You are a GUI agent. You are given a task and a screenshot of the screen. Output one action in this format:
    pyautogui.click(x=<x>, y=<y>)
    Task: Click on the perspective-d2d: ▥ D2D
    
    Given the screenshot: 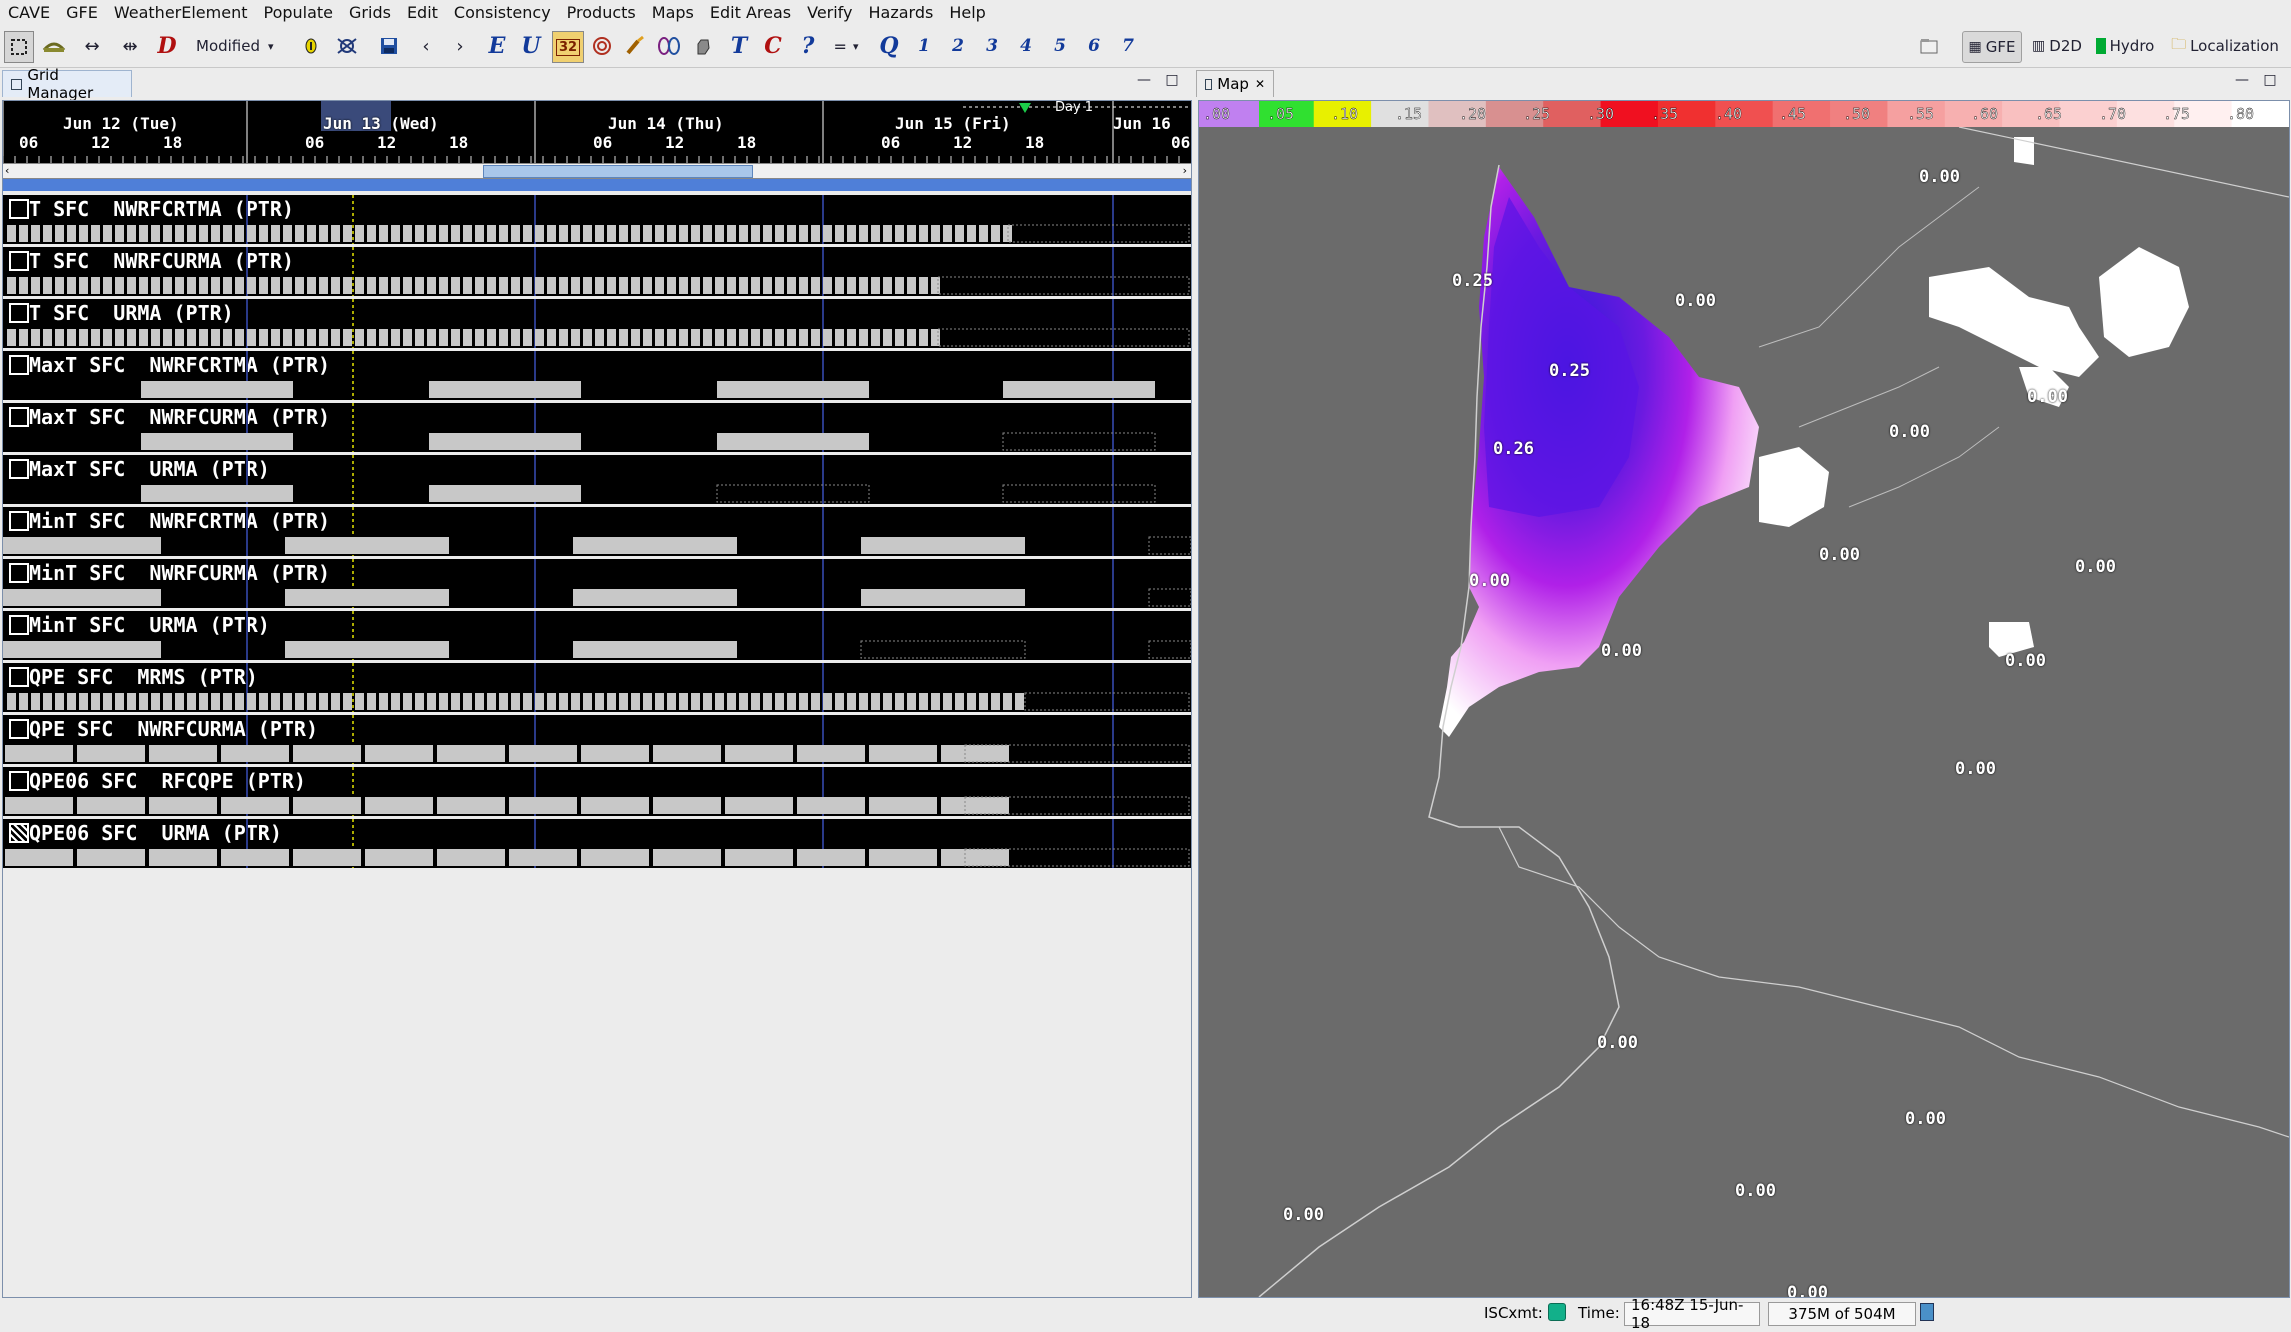 What is the action you would take?
    pyautogui.click(x=2057, y=46)
    